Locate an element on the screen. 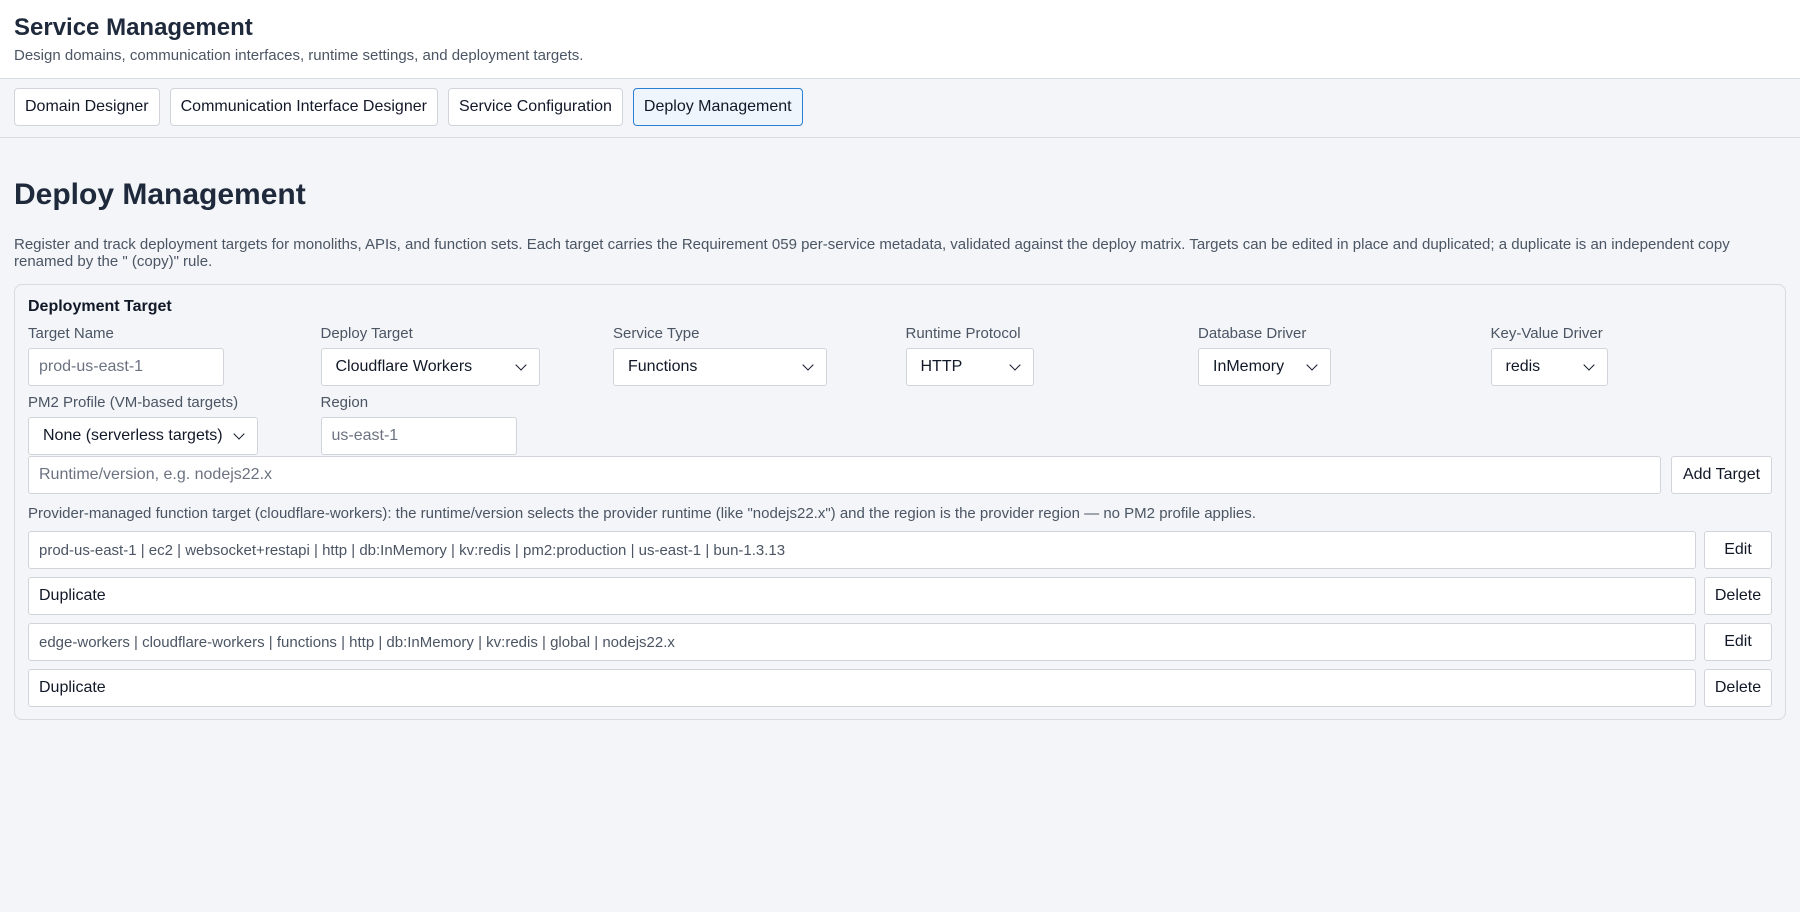  deploy-target-value: Cloudflare Workers is located at coordinates (404, 366).